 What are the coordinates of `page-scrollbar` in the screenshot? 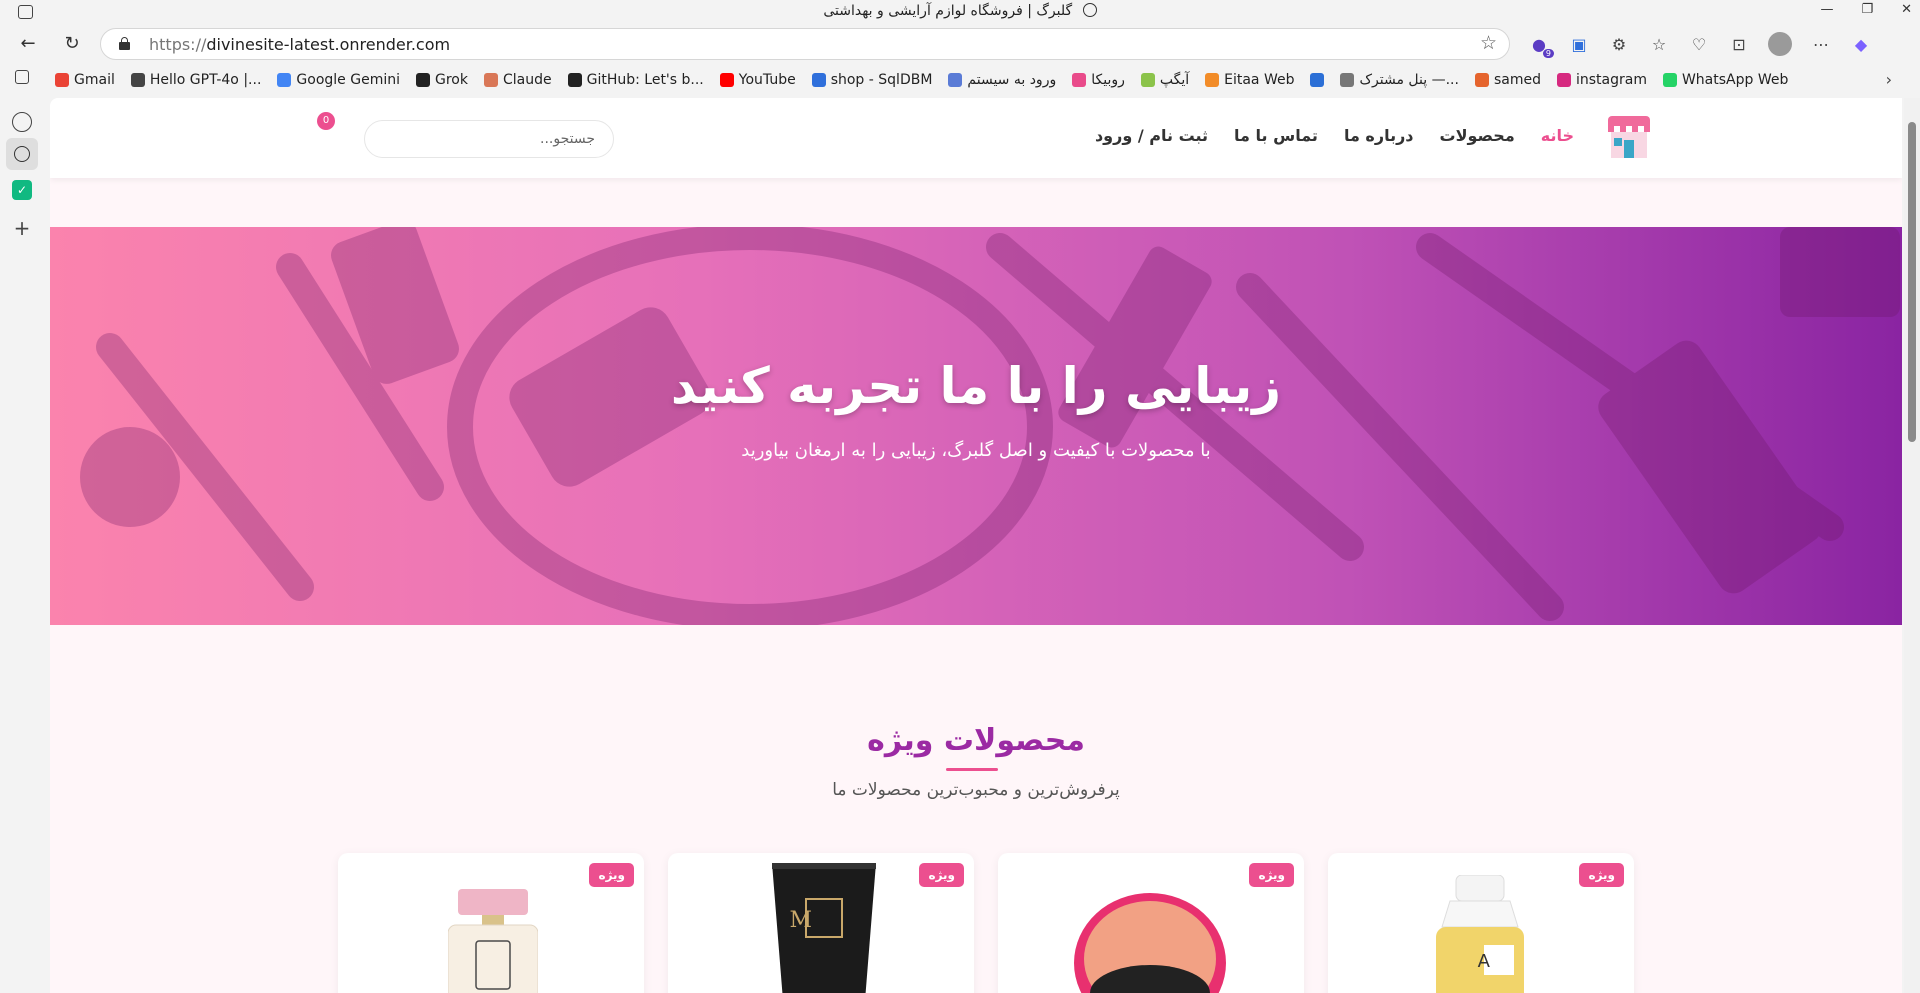 It's located at (1912, 545).